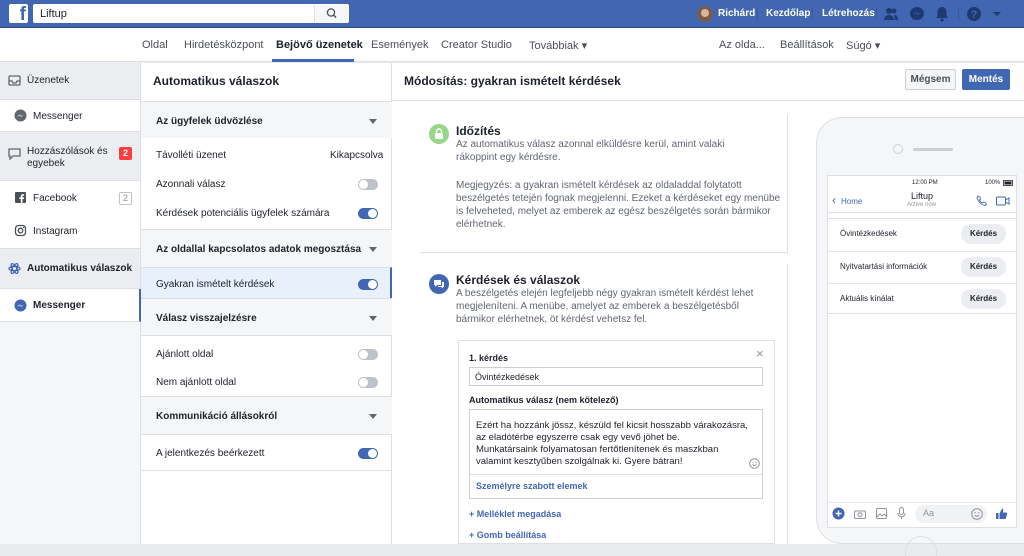 The height and width of the screenshot is (556, 1024). Describe the element at coordinates (507, 535) in the screenshot. I see `add-button-link: + Gomb beállítása` at that location.